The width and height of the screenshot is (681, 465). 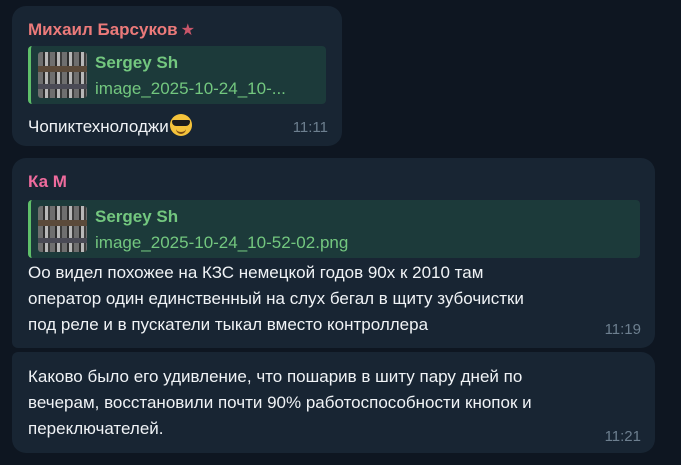 What do you see at coordinates (334, 229) in the screenshot?
I see `reply-preview: Sergey Sh image_2025-10-24_10-52-02.png` at bounding box center [334, 229].